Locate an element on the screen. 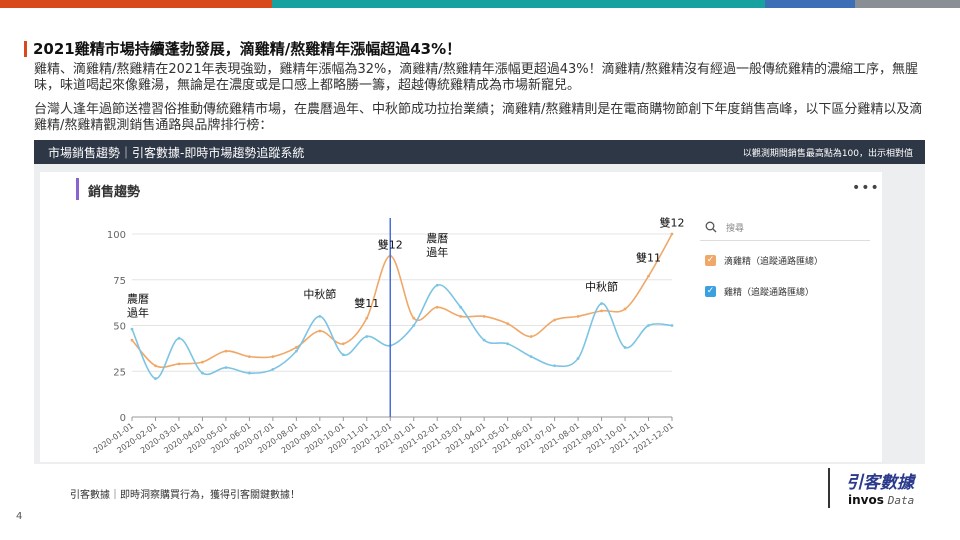 This screenshot has width=960, height=540. top-bar-segment-blue is located at coordinates (810, 4).